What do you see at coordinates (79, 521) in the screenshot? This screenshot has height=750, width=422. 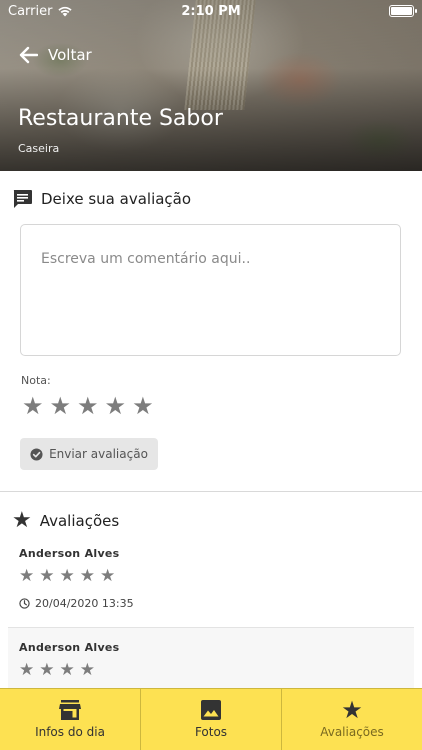 I see `reviews-title: Avaliações` at bounding box center [79, 521].